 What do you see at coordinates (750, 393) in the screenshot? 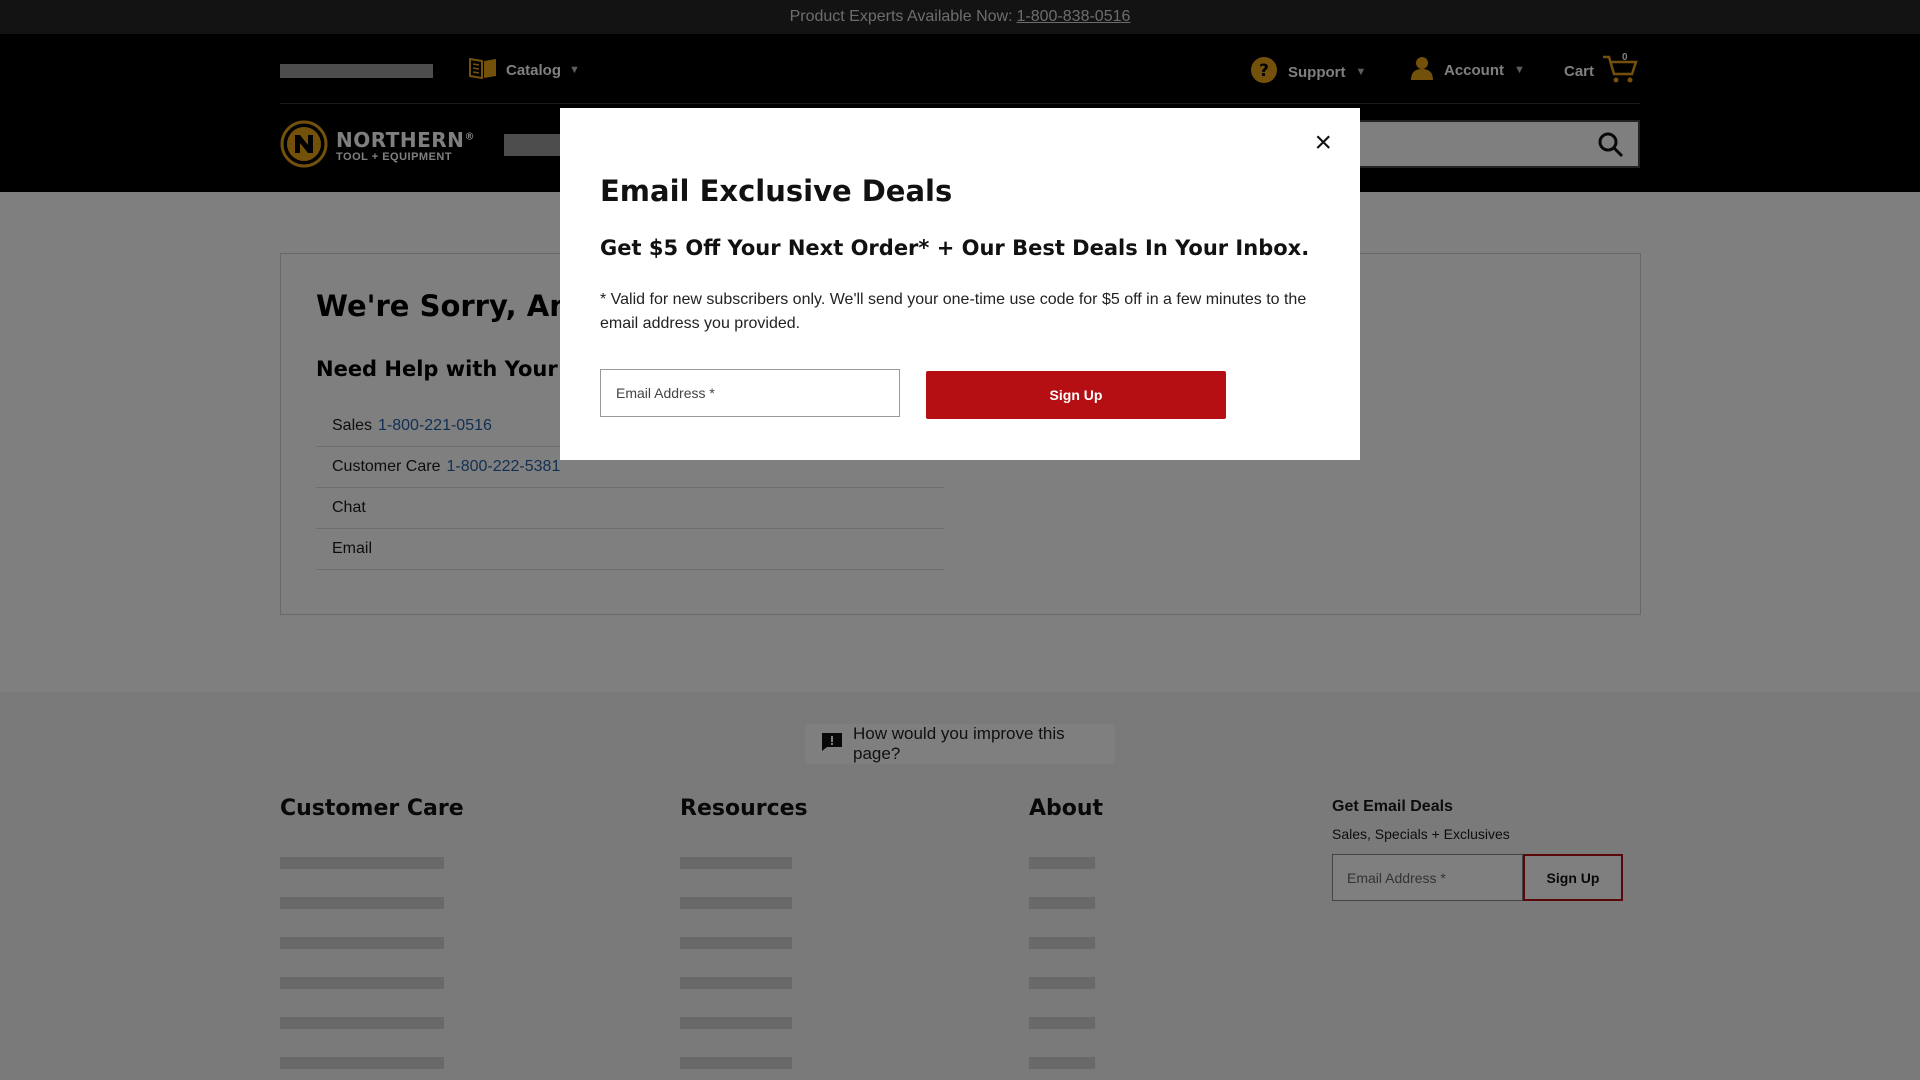
I see `modal-email-field: Email Address *` at bounding box center [750, 393].